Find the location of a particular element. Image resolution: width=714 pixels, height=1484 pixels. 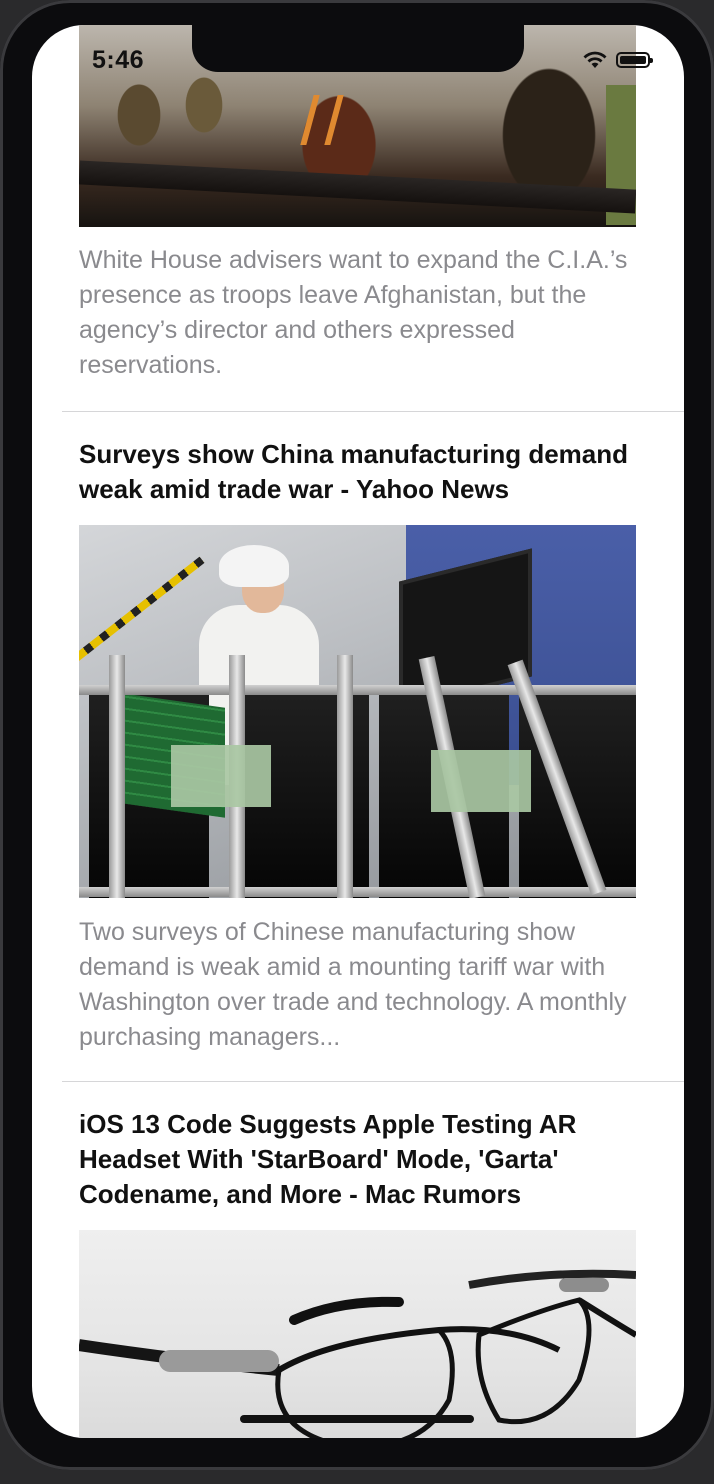

home-indicator is located at coordinates (357, 1419).